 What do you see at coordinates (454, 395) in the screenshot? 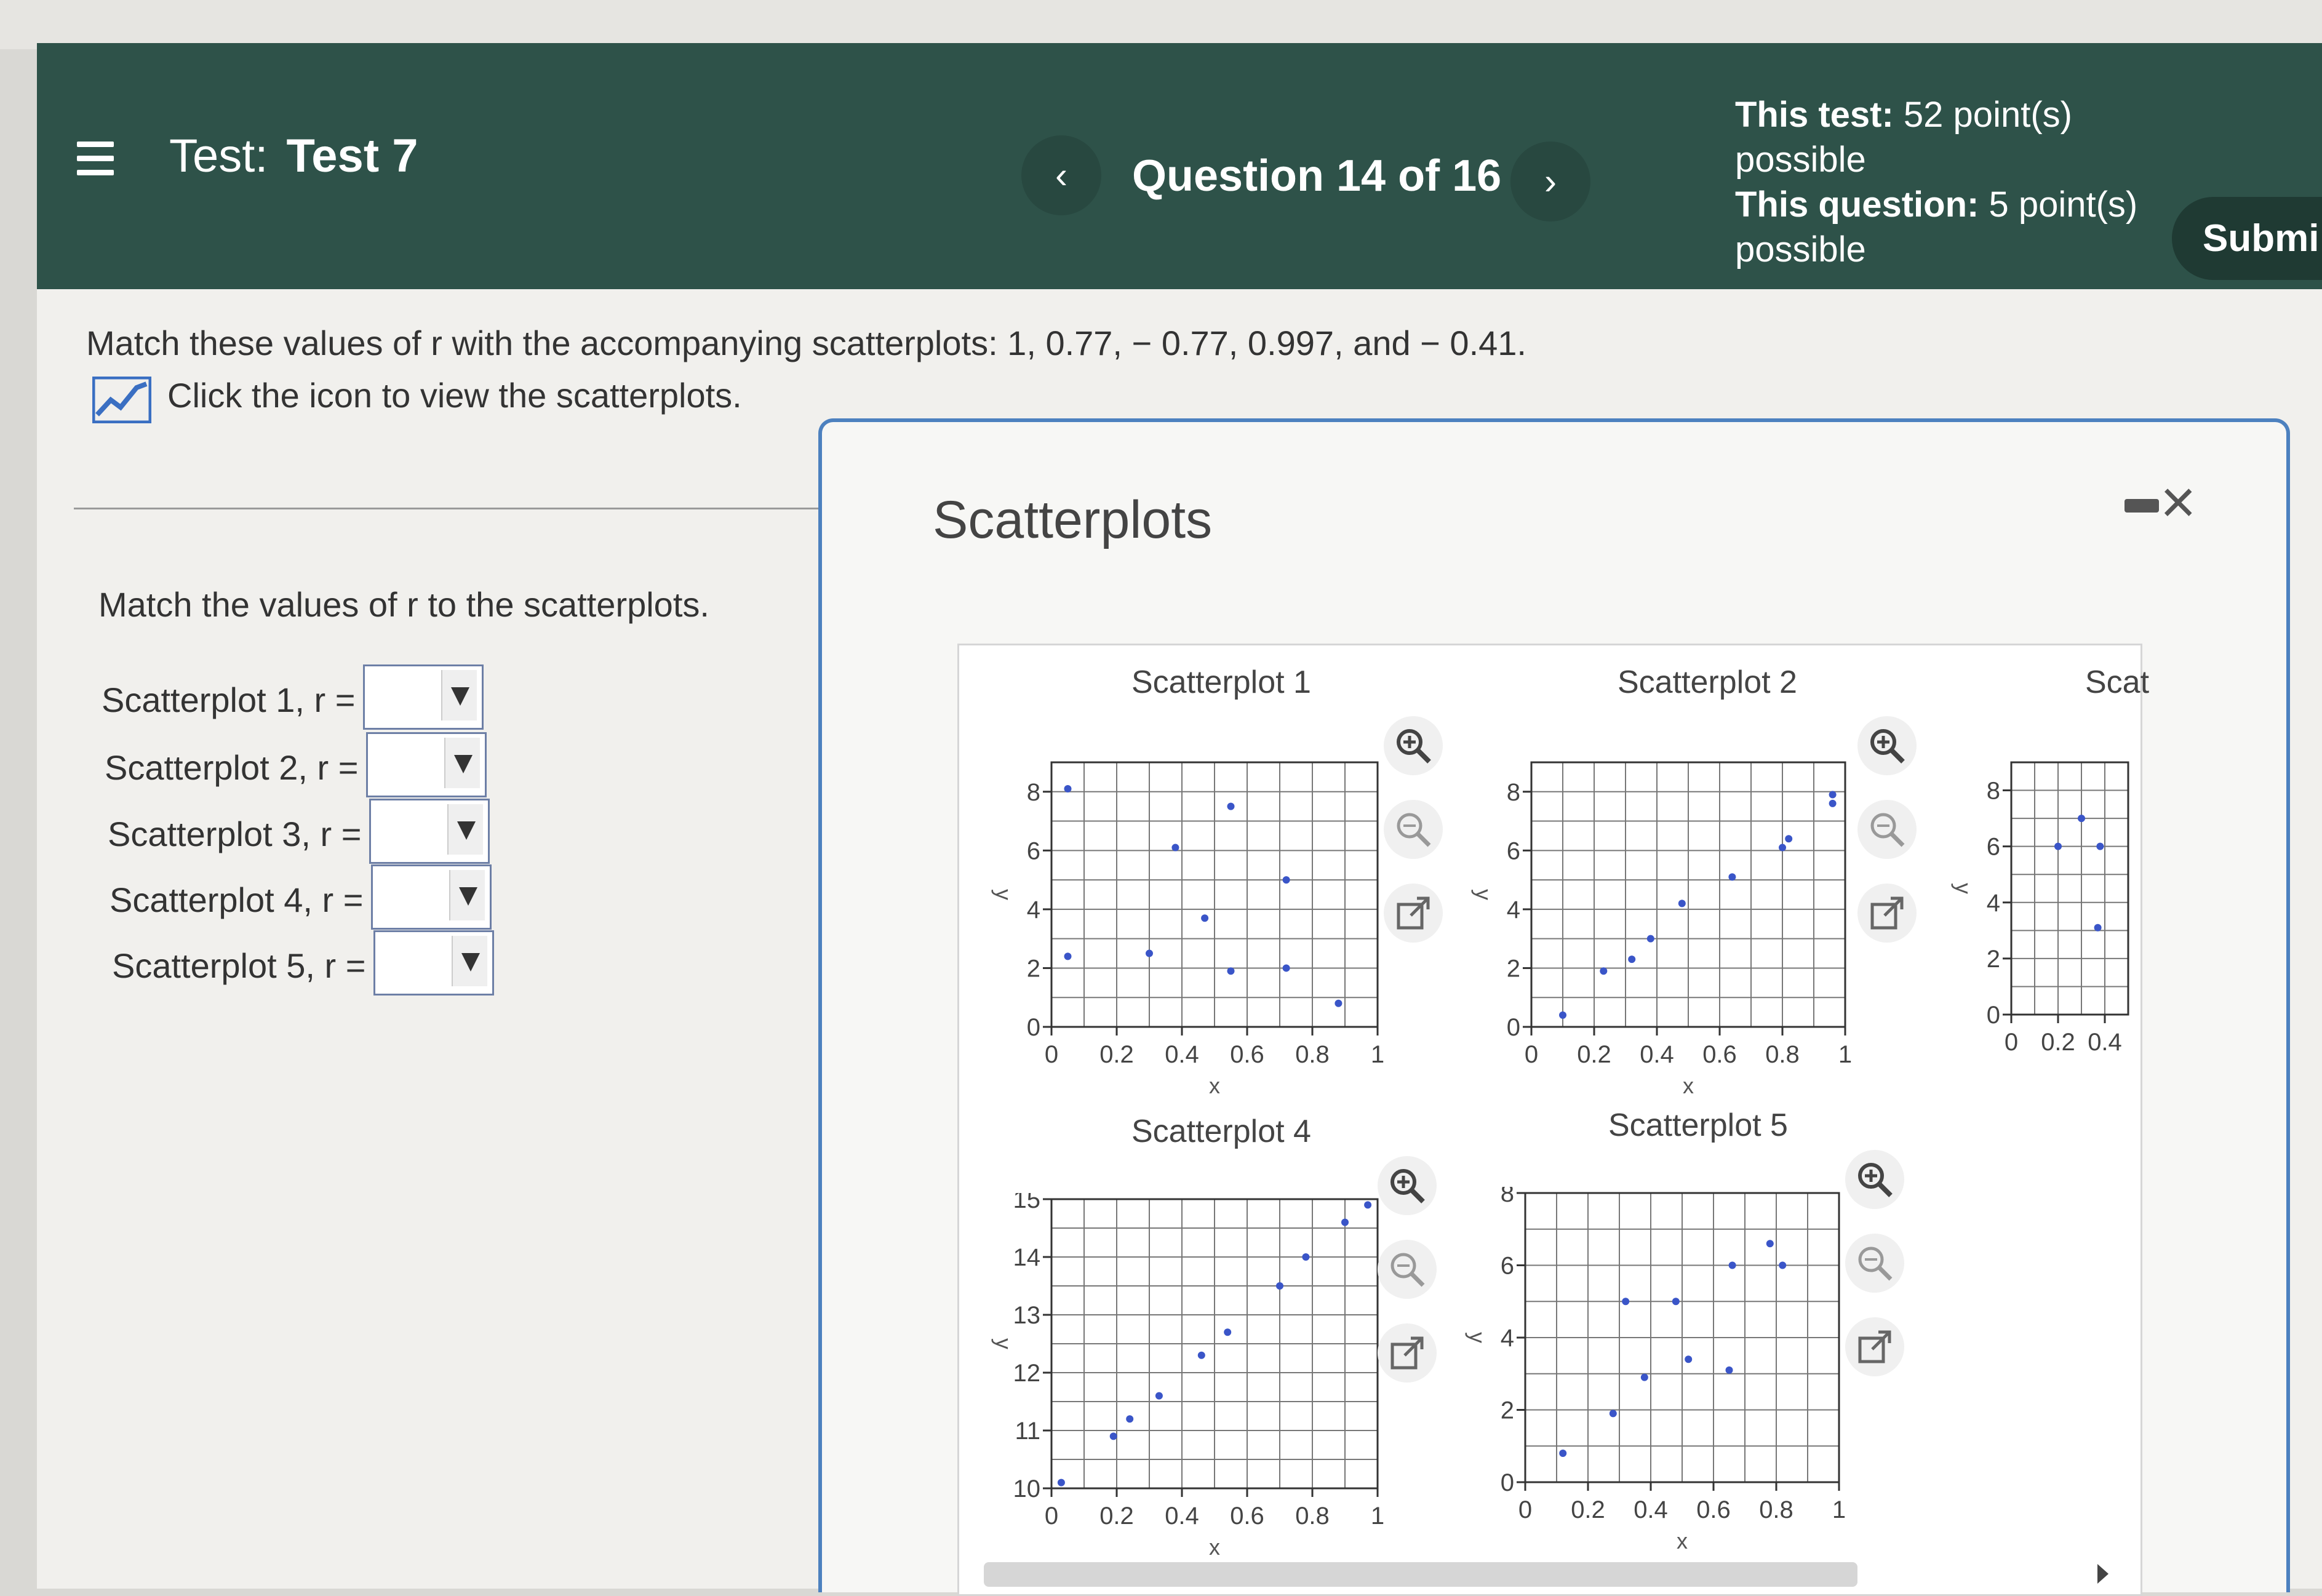
I see `view-scatterplots-link: Click the icon to view the scatterplots.` at bounding box center [454, 395].